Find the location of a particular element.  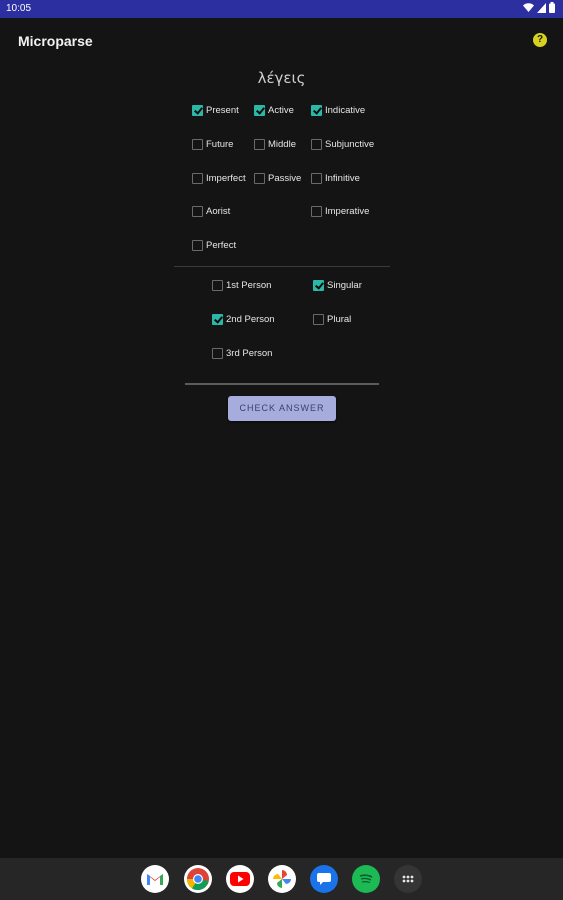

status-icons is located at coordinates (539, 7).